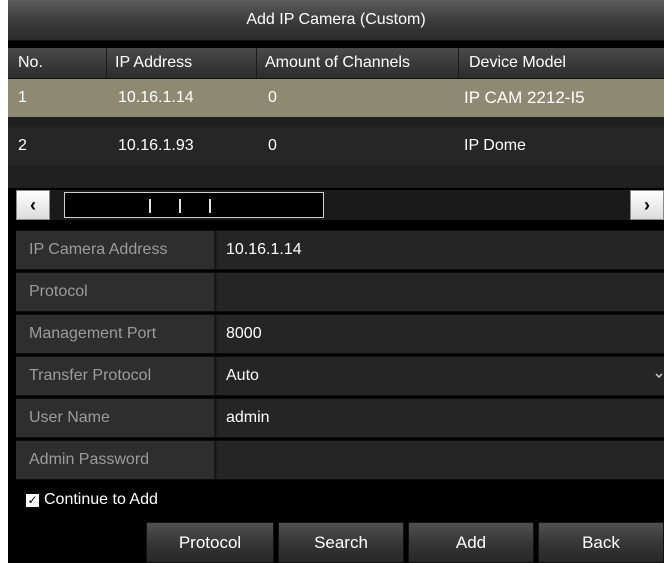 This screenshot has width=664, height=563. What do you see at coordinates (471, 542) in the screenshot?
I see `add-button: Add` at bounding box center [471, 542].